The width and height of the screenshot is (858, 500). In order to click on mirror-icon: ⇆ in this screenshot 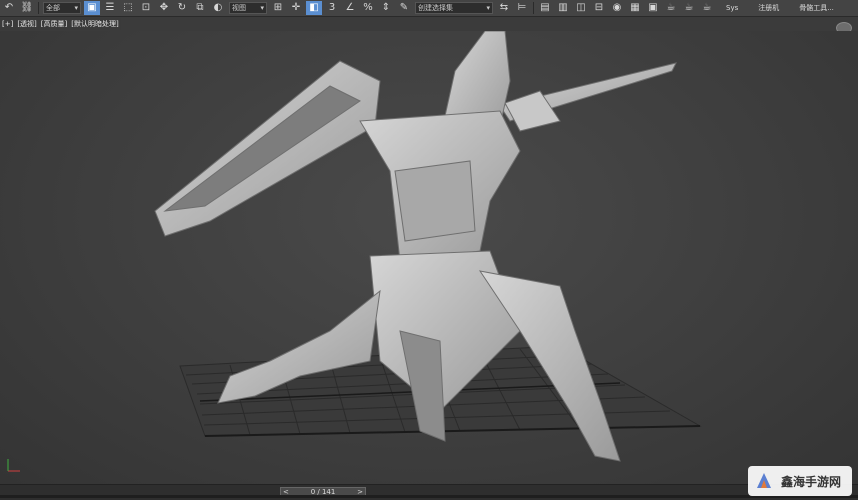, I will do `click(504, 8)`.